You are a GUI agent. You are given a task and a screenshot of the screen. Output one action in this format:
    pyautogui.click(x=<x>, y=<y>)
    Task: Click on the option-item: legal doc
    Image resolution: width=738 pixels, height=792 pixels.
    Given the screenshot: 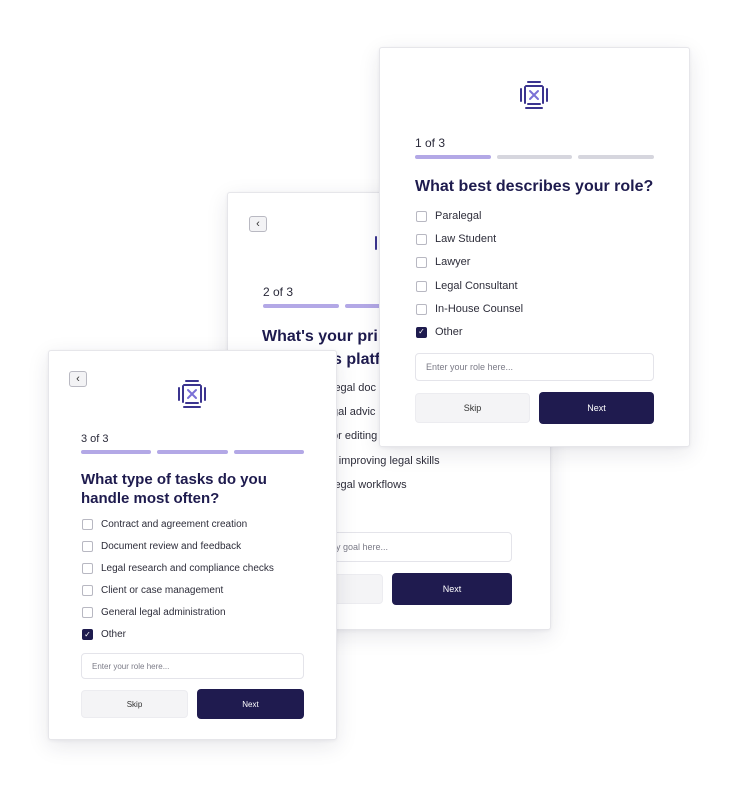 What is the action you would take?
    pyautogui.click(x=354, y=388)
    